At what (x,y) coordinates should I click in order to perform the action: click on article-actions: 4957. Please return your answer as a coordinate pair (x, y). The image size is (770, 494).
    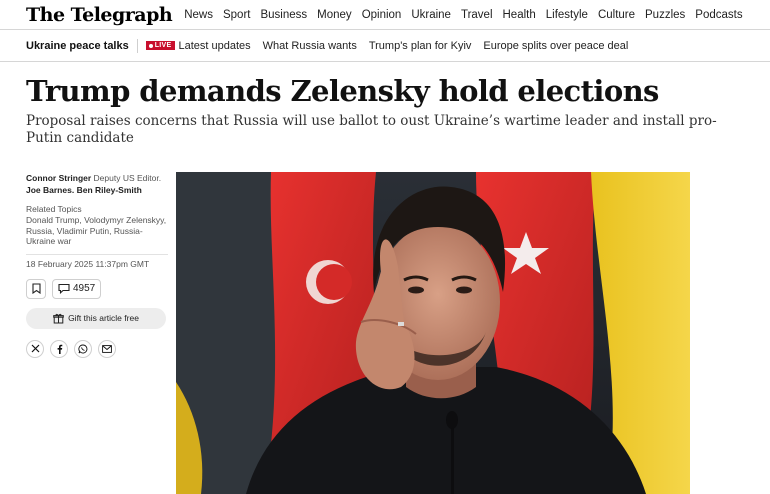
    Looking at the image, I should click on (97, 288).